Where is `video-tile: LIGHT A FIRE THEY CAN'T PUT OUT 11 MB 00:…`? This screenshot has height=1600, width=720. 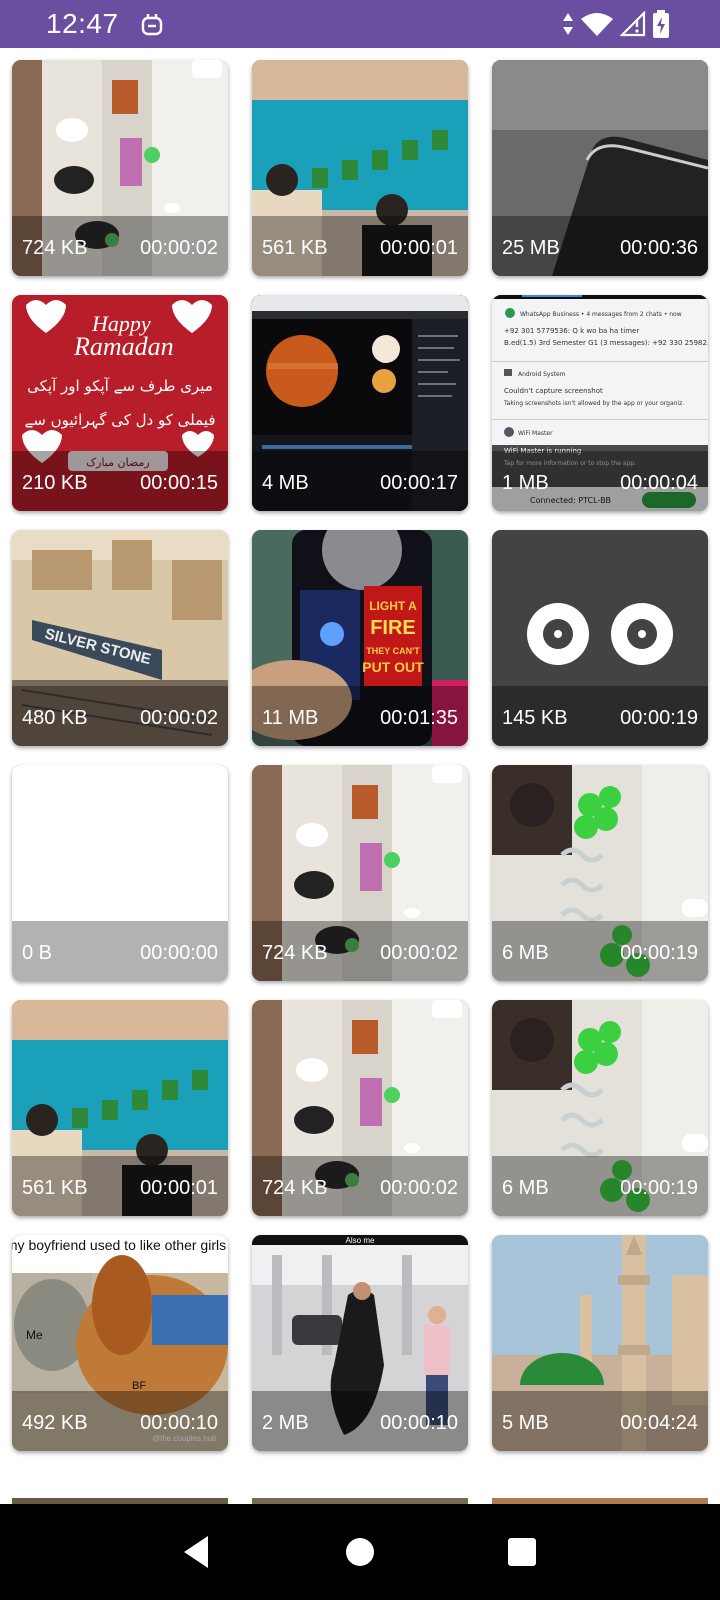
video-tile: LIGHT A FIRE THEY CAN'T PUT OUT 11 MB 00:… is located at coordinates (360, 638).